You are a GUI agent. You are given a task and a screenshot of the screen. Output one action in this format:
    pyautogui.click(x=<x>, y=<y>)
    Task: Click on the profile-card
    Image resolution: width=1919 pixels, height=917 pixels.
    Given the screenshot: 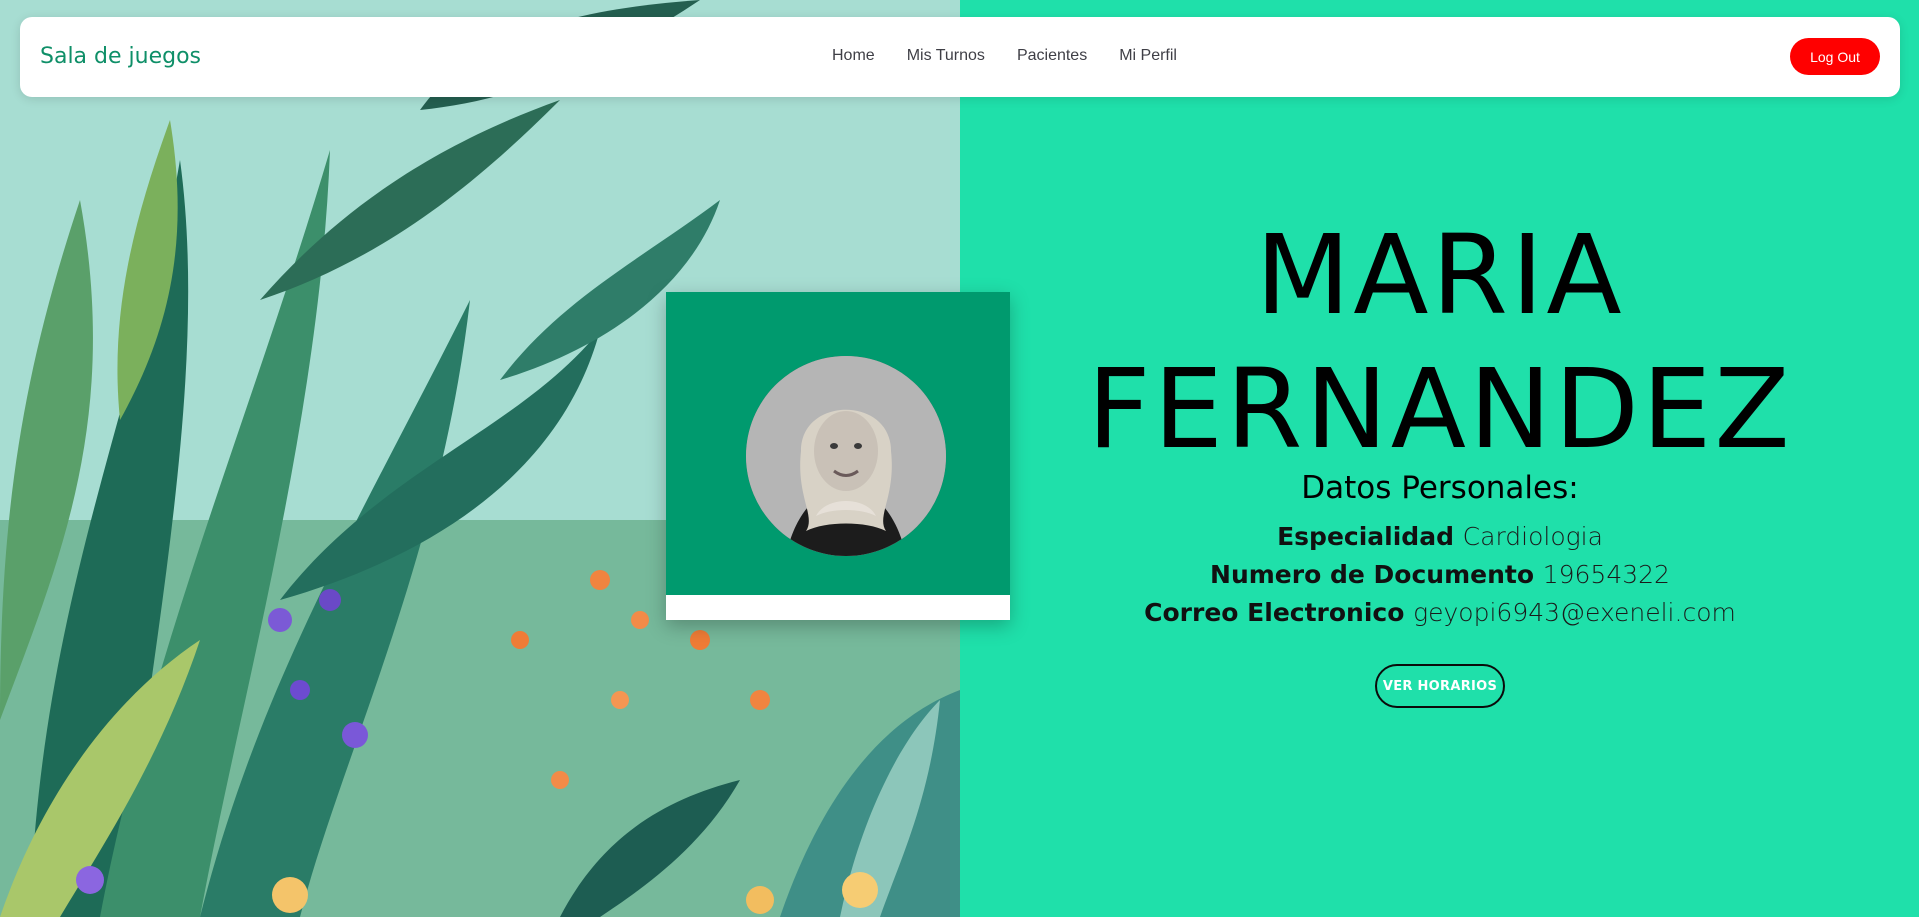 What is the action you would take?
    pyautogui.click(x=838, y=456)
    